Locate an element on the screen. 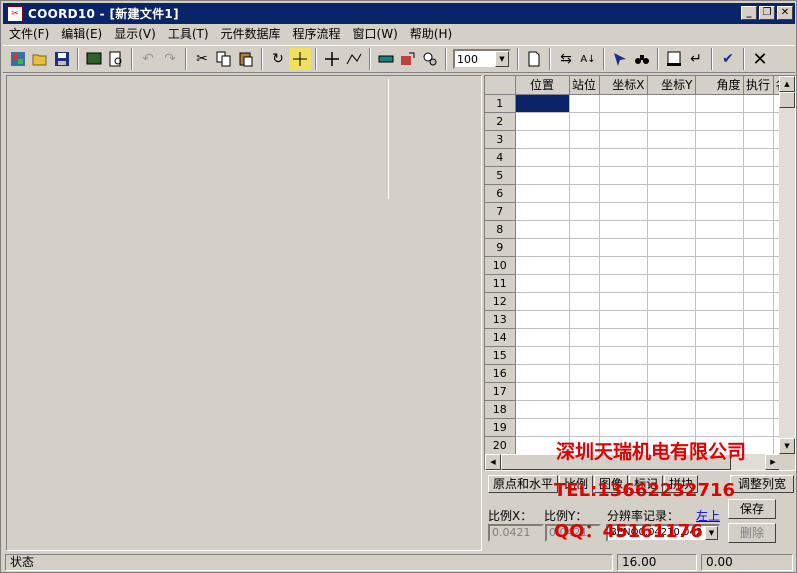 The width and height of the screenshot is (797, 573). ruler-icon is located at coordinates (386, 59).